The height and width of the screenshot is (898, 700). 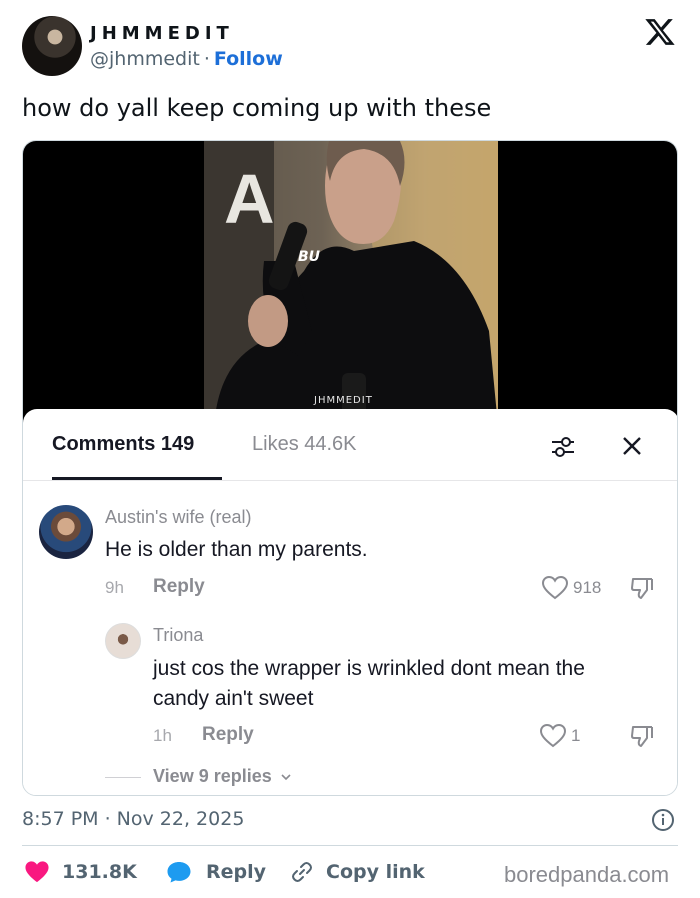 I want to click on like-count: 131.8K, so click(x=99, y=872).